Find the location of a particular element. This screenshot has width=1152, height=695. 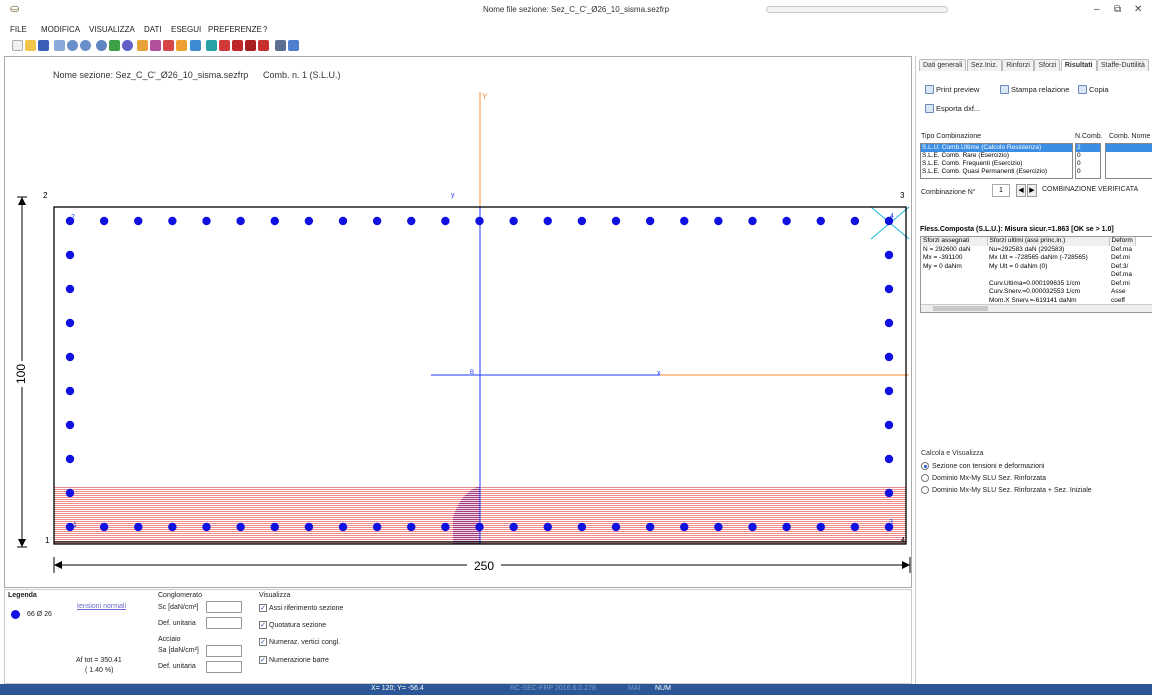

check-numerazione-barre: ✓ Numerazione barre is located at coordinates (294, 660).